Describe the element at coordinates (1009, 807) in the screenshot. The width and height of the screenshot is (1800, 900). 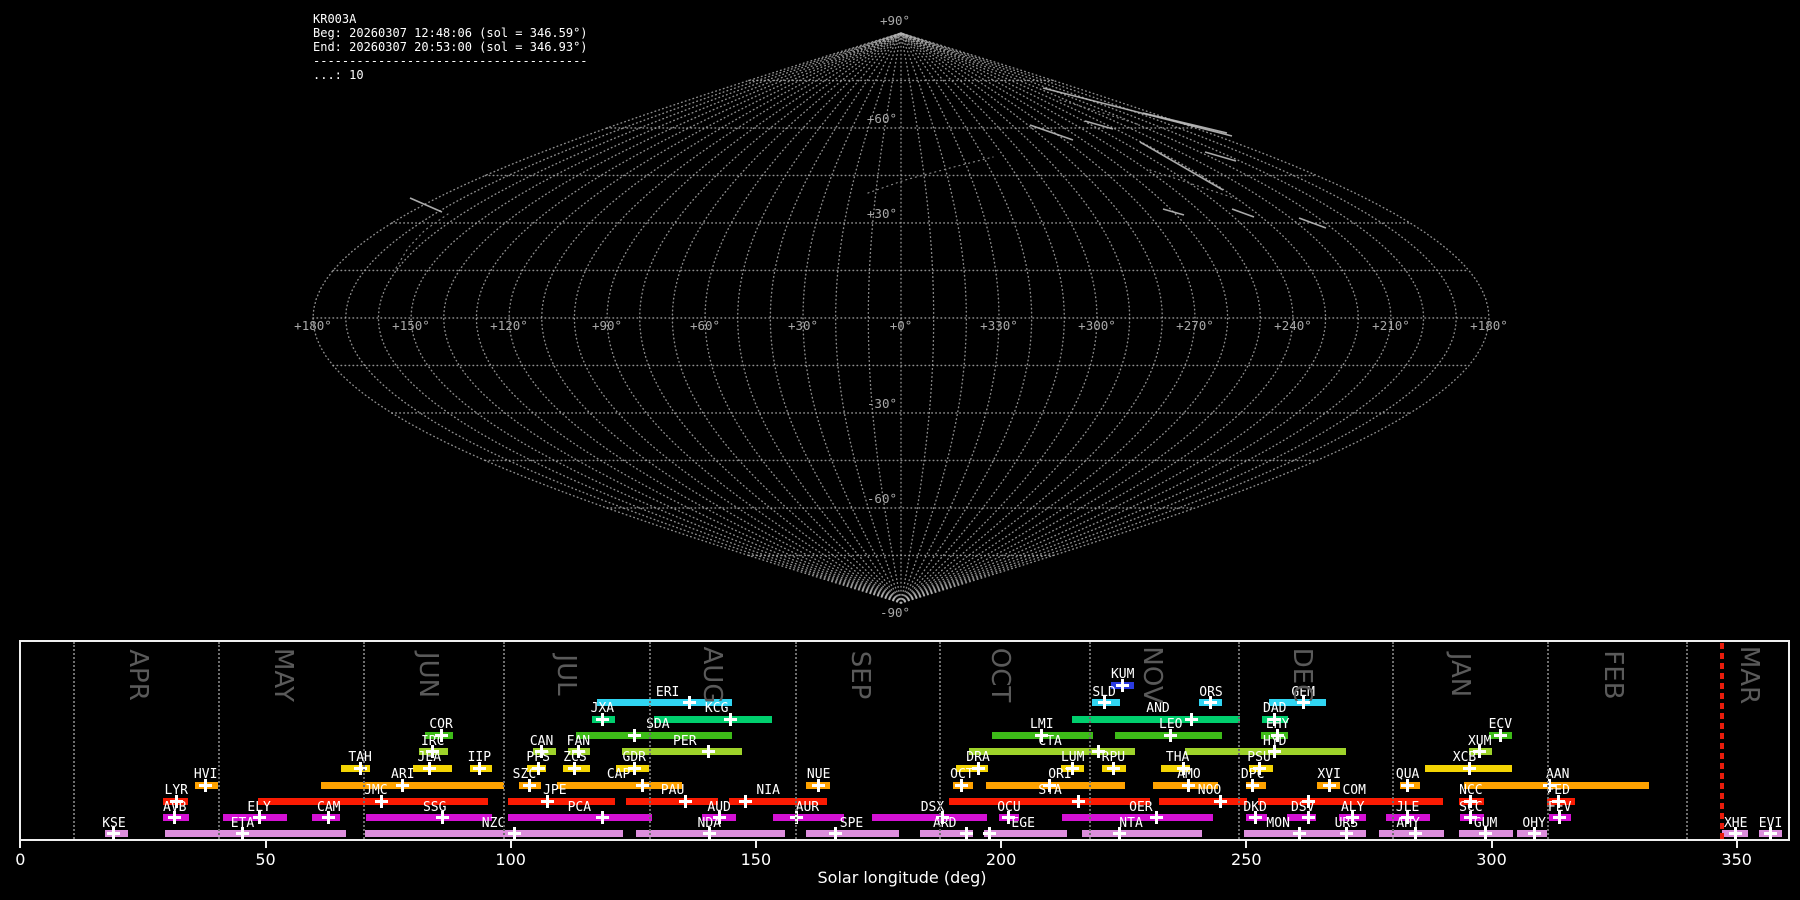
I see `shower-code-label: OCU` at that location.